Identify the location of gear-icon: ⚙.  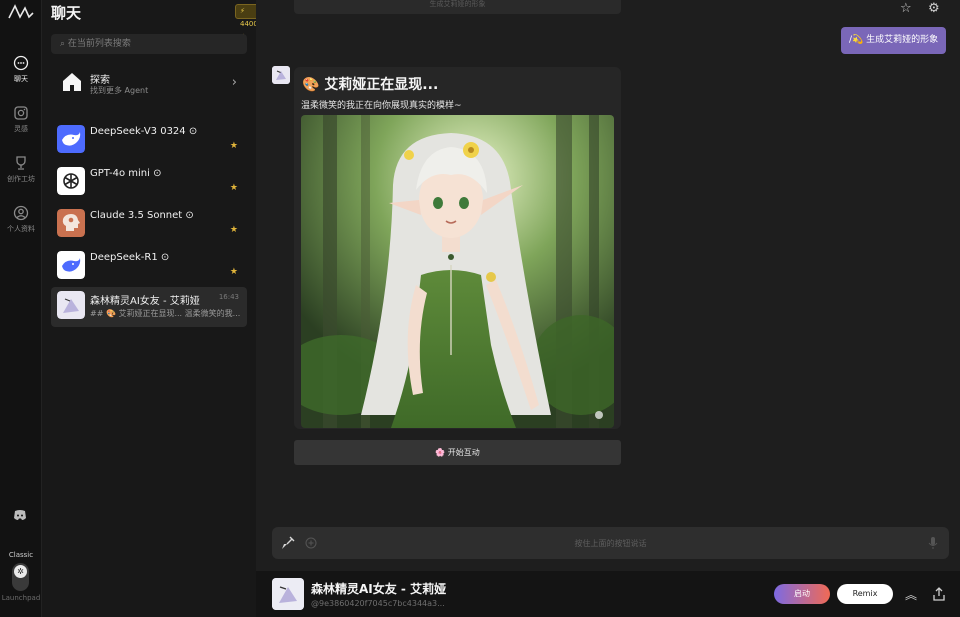
(936, 9).